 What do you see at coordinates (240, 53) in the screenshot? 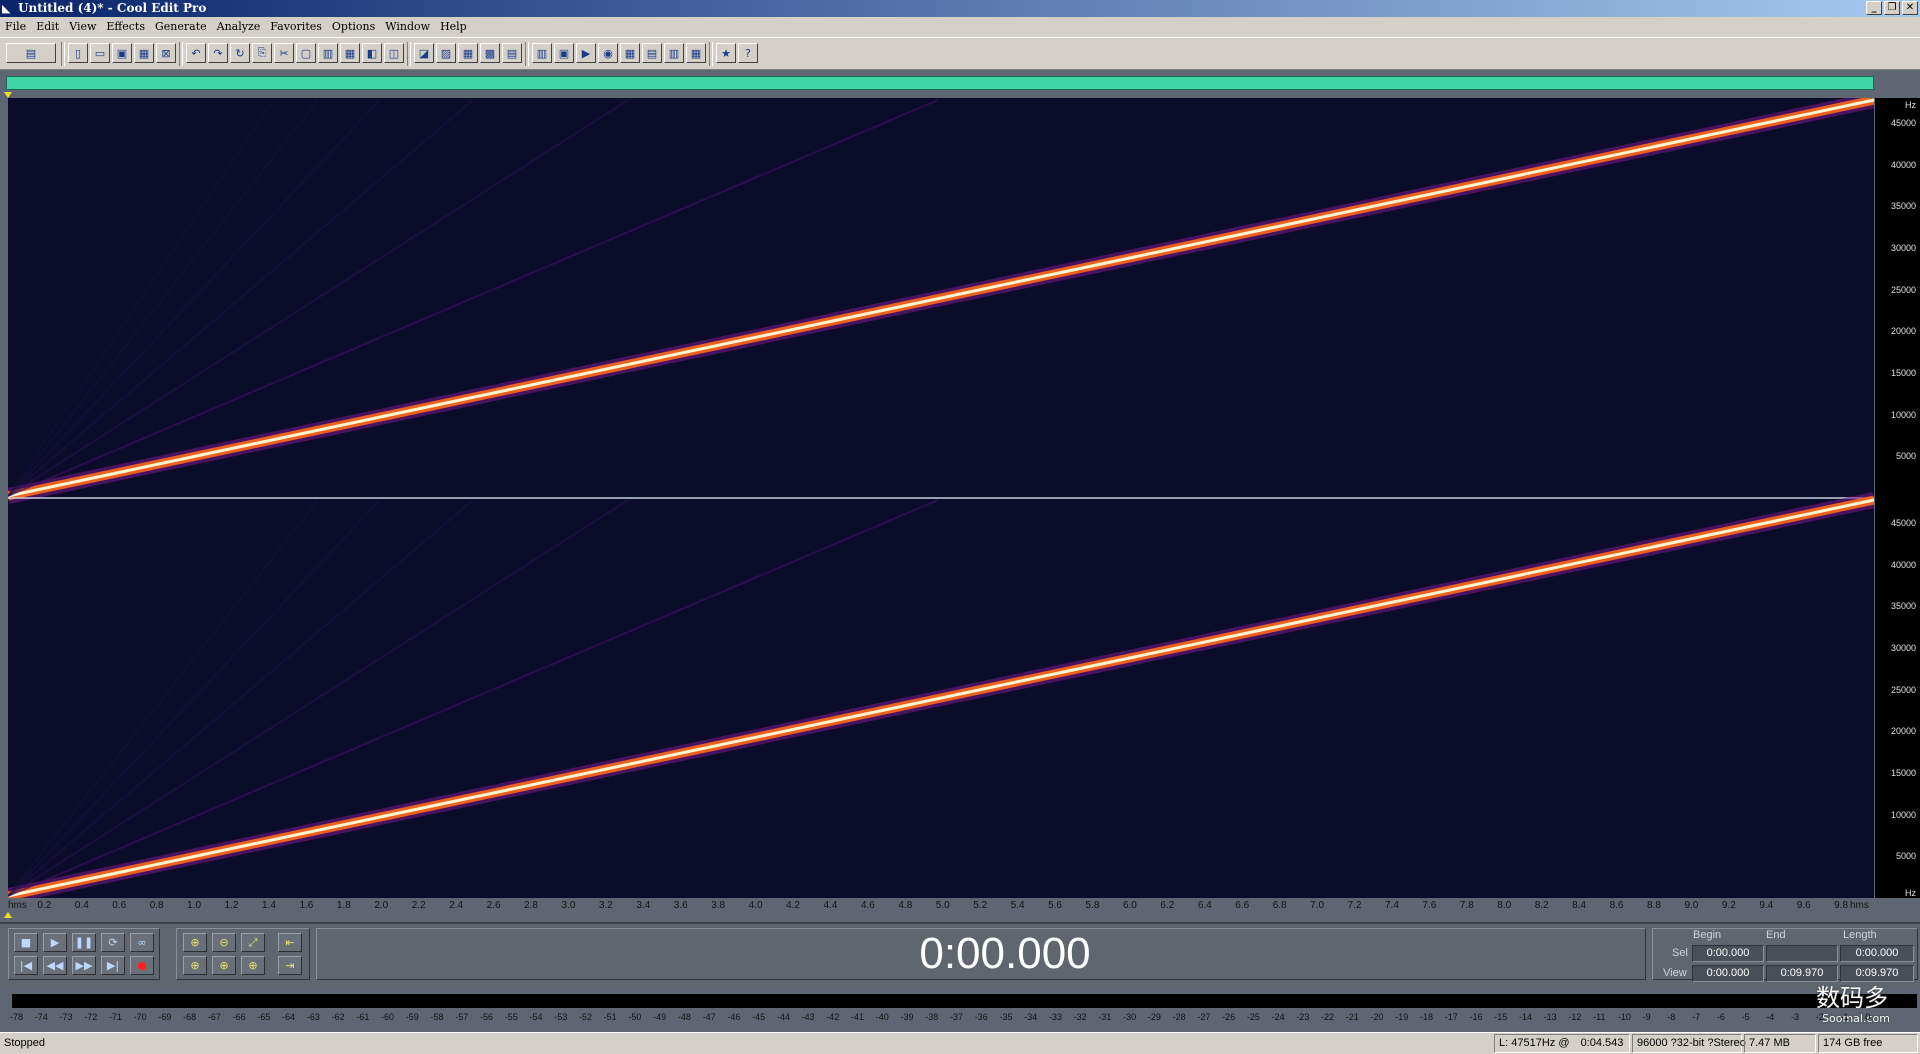
I see `repeat-last-icon: ↻` at bounding box center [240, 53].